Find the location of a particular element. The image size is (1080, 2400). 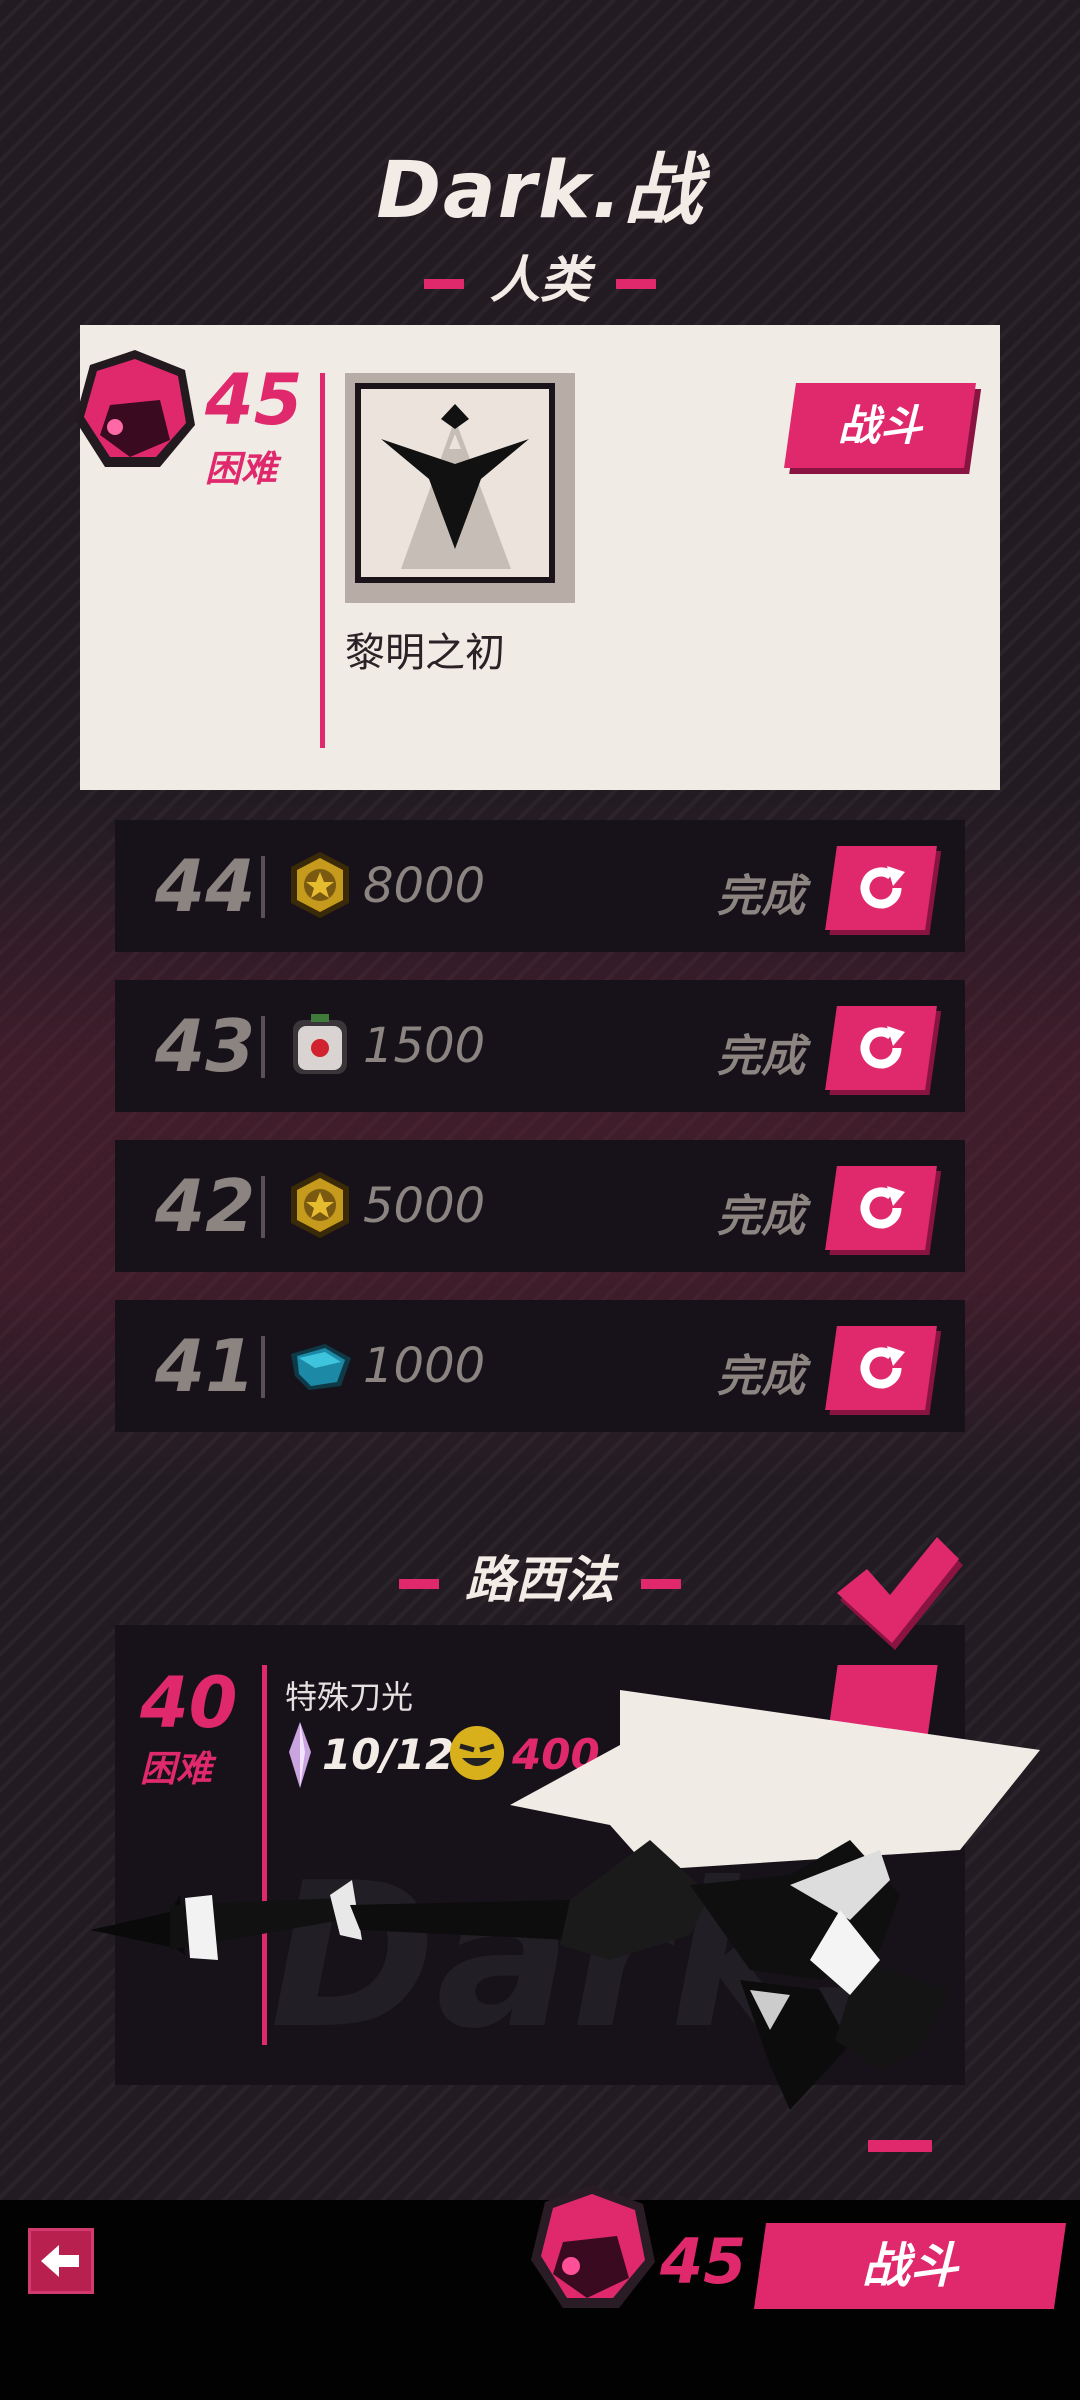

section-header-human: 人类 is located at coordinates (540, 276).